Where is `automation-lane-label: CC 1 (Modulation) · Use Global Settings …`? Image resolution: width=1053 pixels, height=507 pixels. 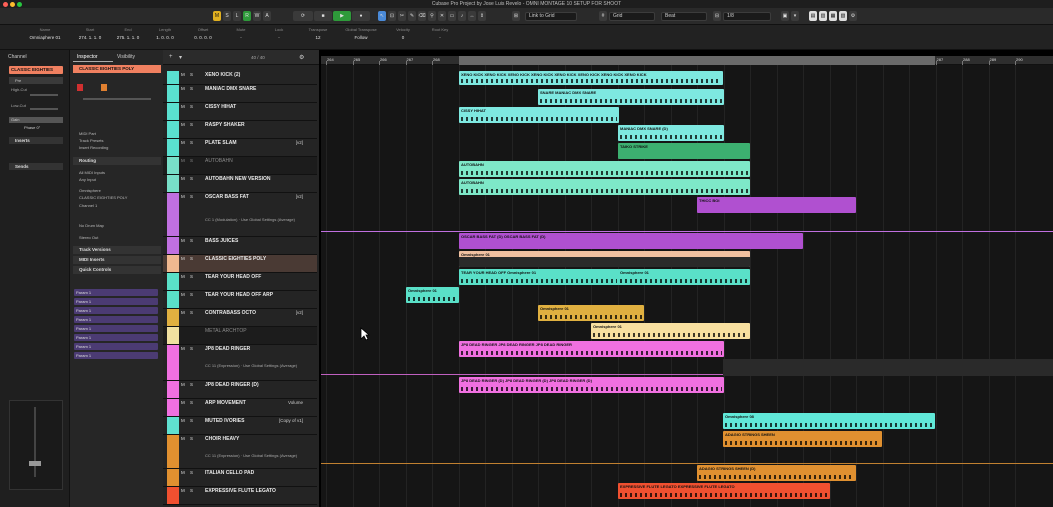 automation-lane-label: CC 1 (Modulation) · Use Global Settings … is located at coordinates (250, 219).